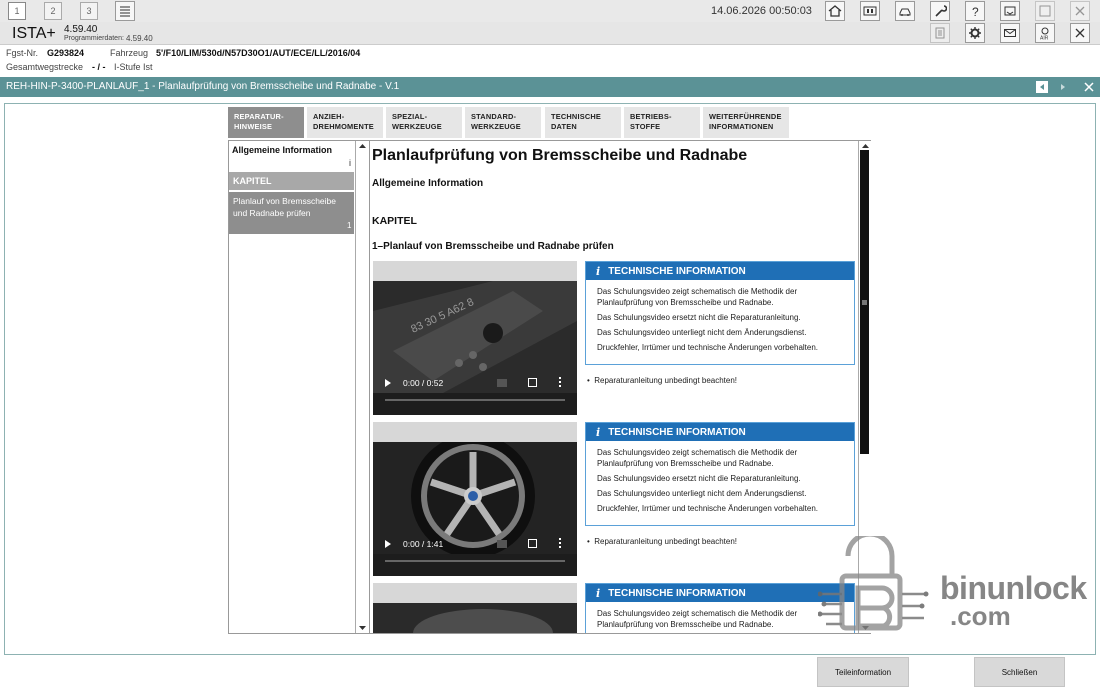 This screenshot has width=1100, height=688. I want to click on close-icon, so click(1080, 11).